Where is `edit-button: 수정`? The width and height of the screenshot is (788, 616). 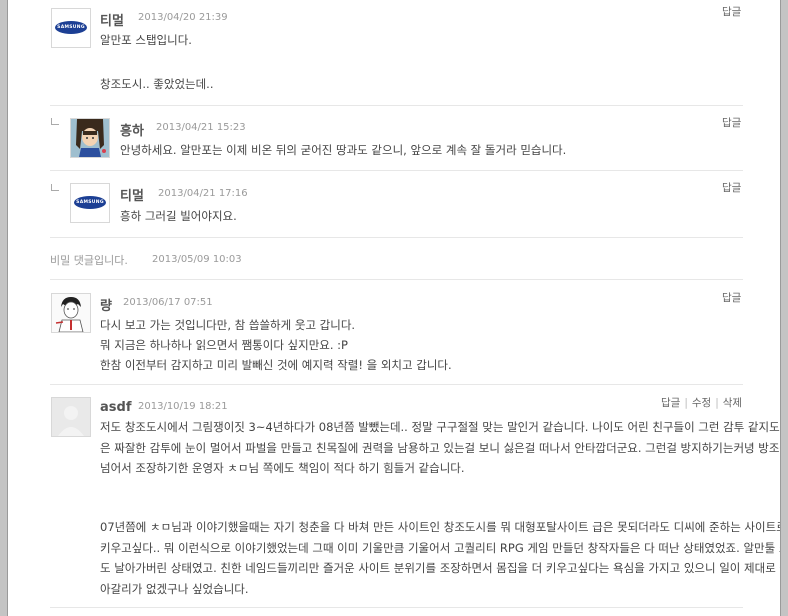
edit-button: 수정 is located at coordinates (701, 403).